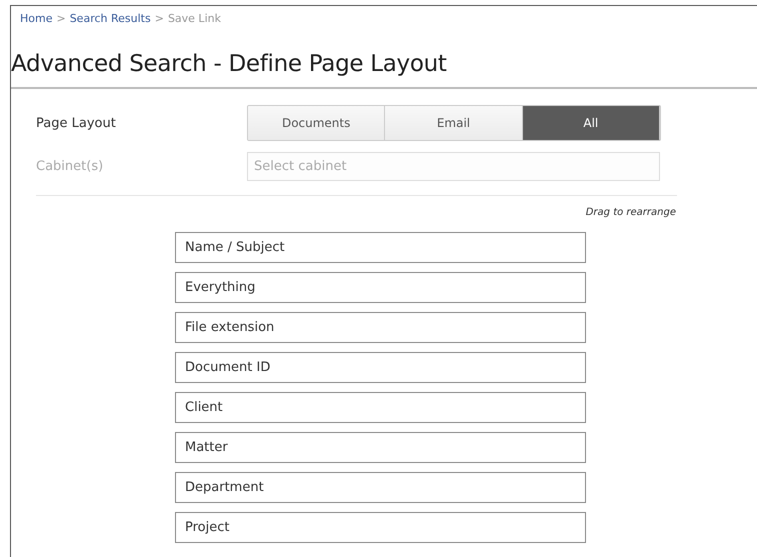 Image resolution: width=757 pixels, height=557 pixels. Describe the element at coordinates (454, 123) in the screenshot. I see `layout-toggle-button: Email` at that location.